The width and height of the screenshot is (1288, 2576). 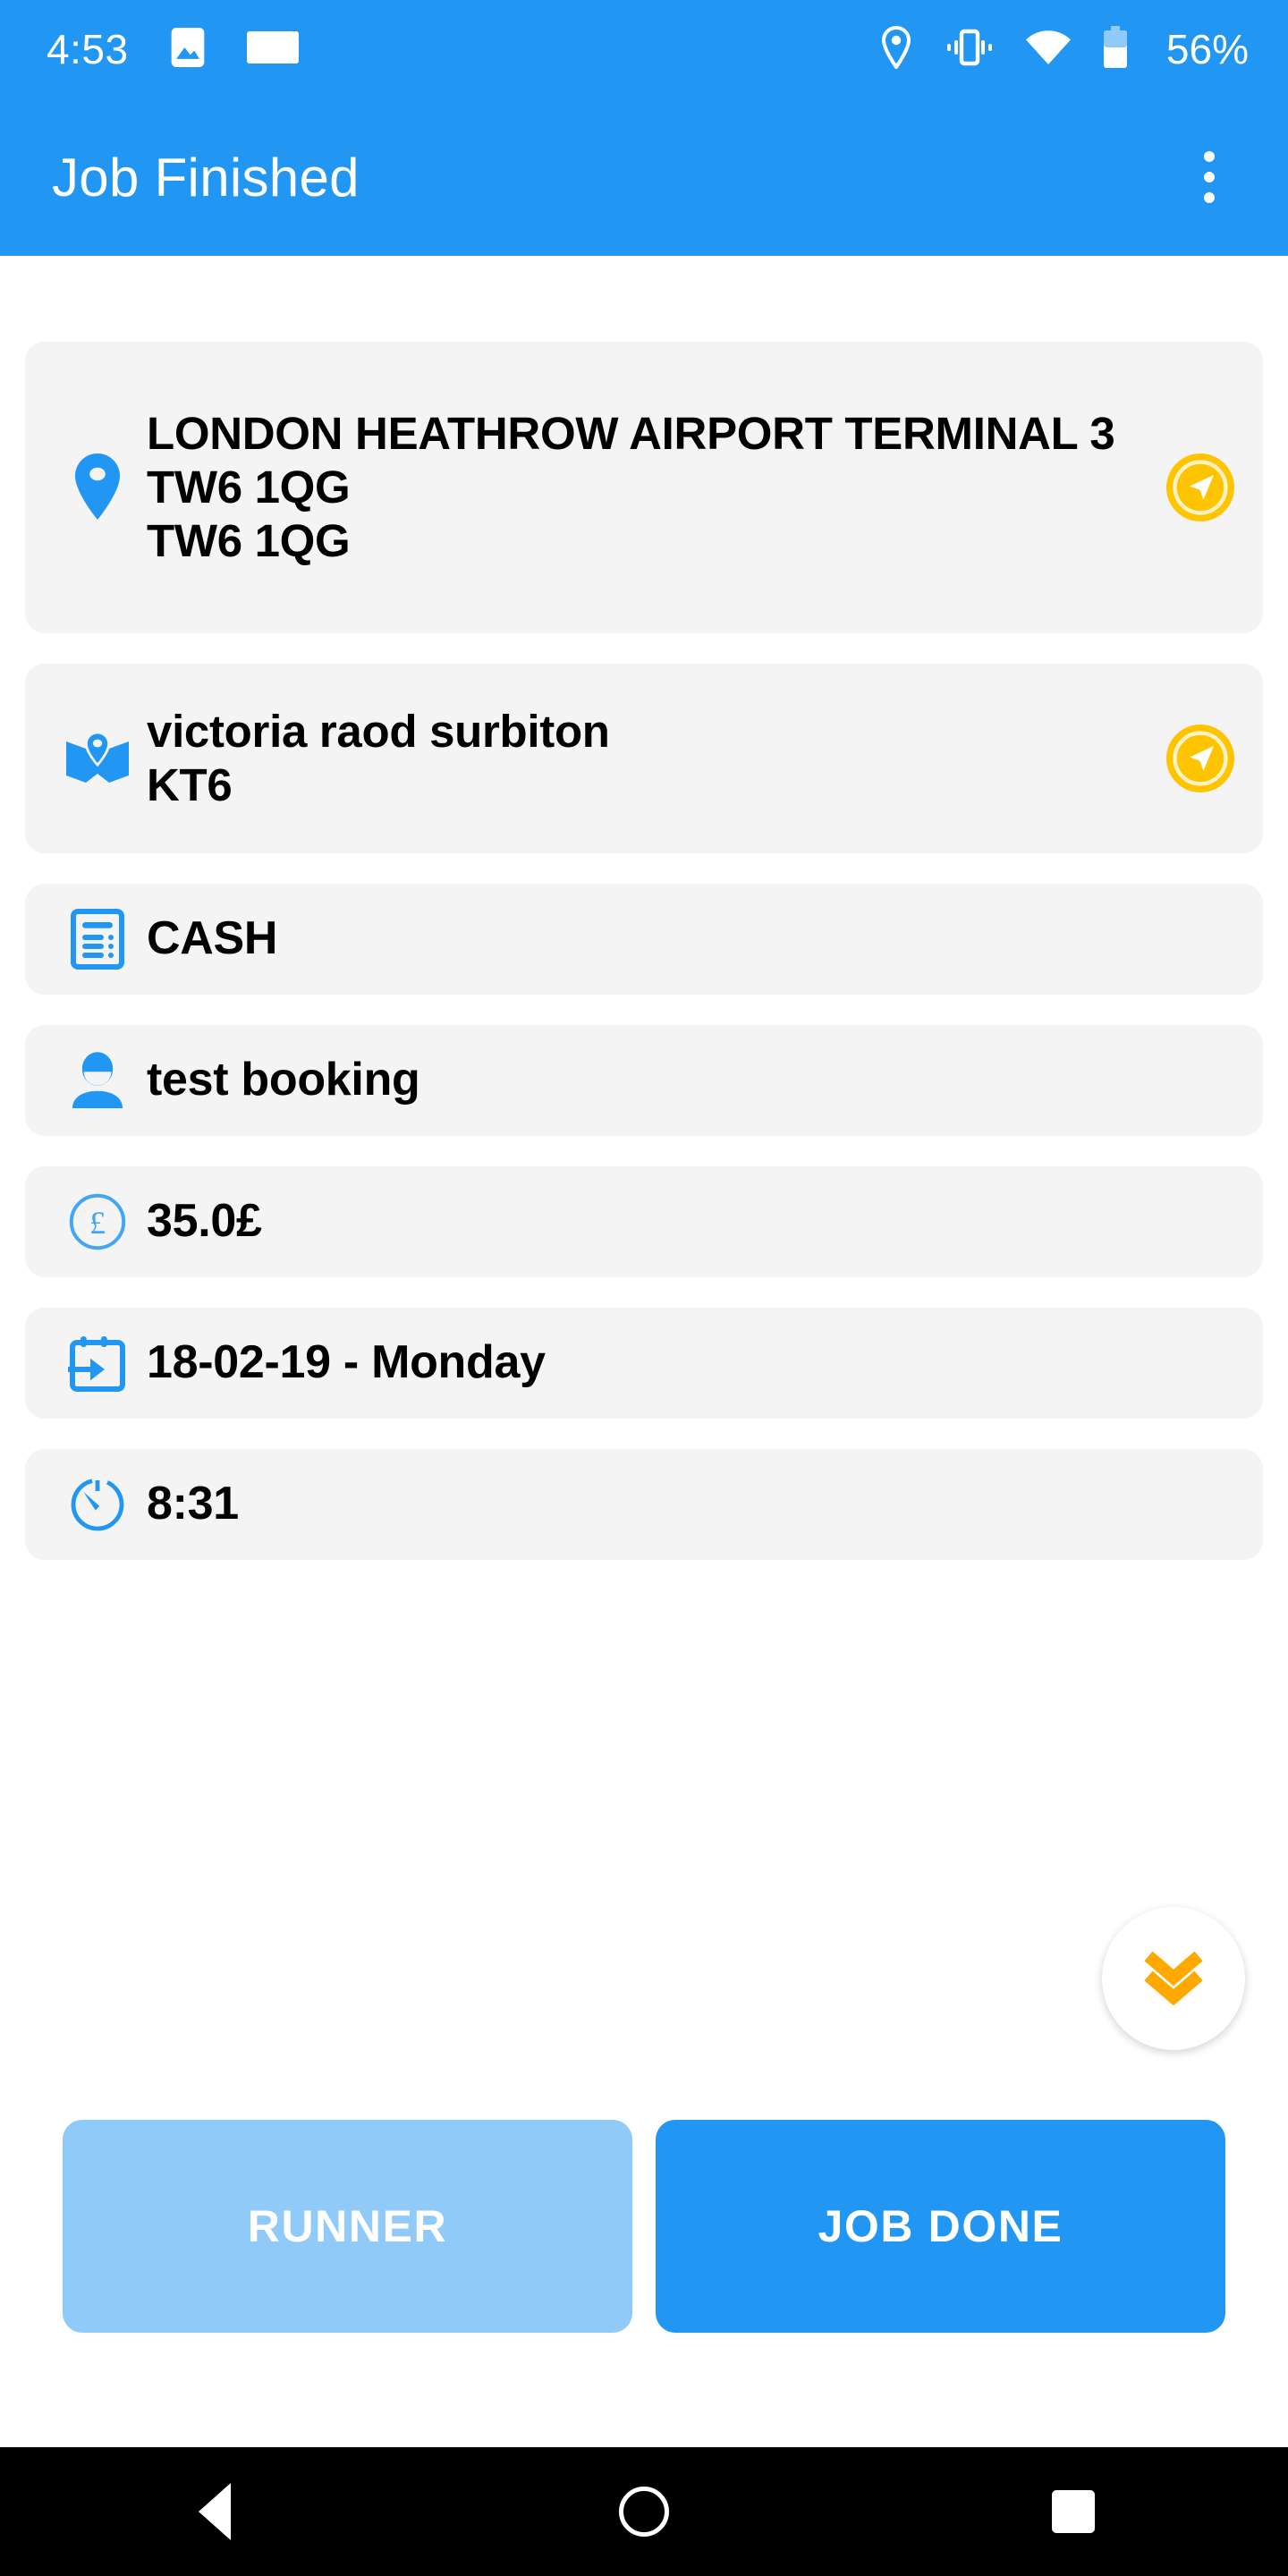 I want to click on dropoff-address-text: victoria raod surbiton KT6, so click(x=378, y=757).